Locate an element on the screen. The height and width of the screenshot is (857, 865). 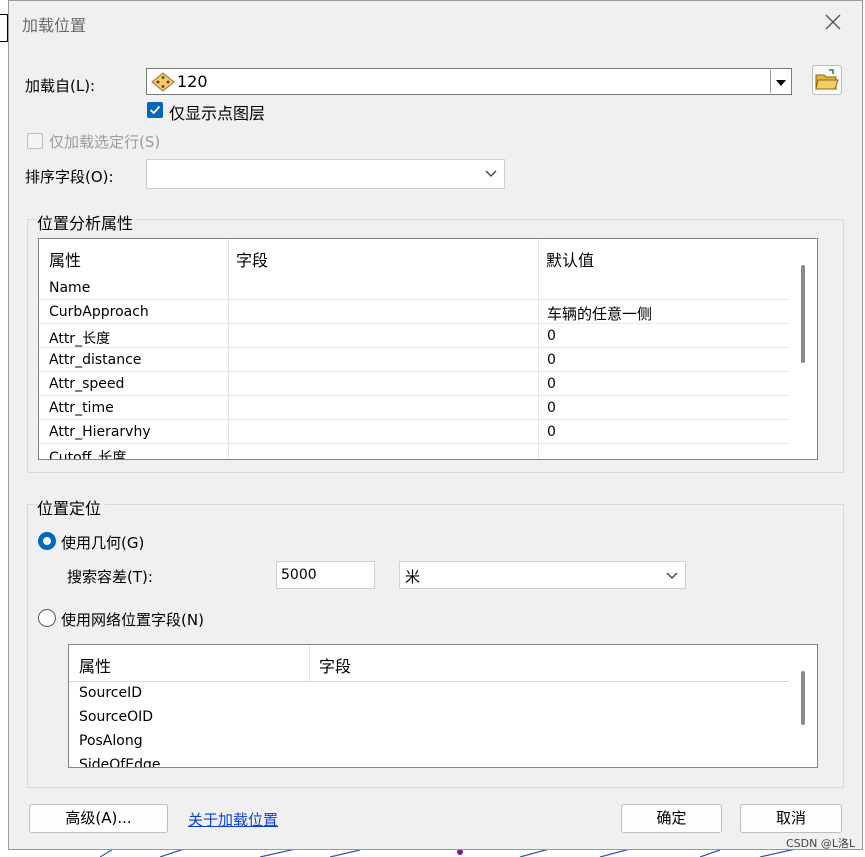
tolerance-label: 搜索容差(T): is located at coordinates (110, 577).